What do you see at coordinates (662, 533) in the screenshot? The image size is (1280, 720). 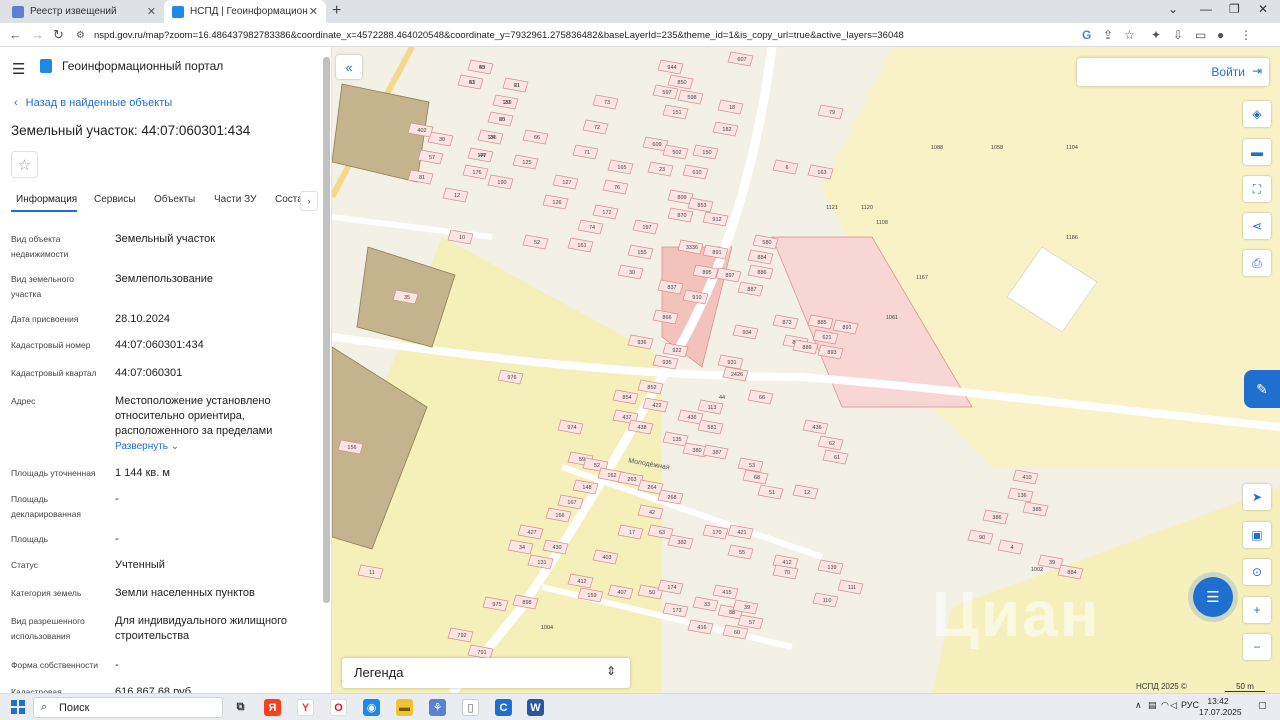 I see `parcel-label: 63` at bounding box center [662, 533].